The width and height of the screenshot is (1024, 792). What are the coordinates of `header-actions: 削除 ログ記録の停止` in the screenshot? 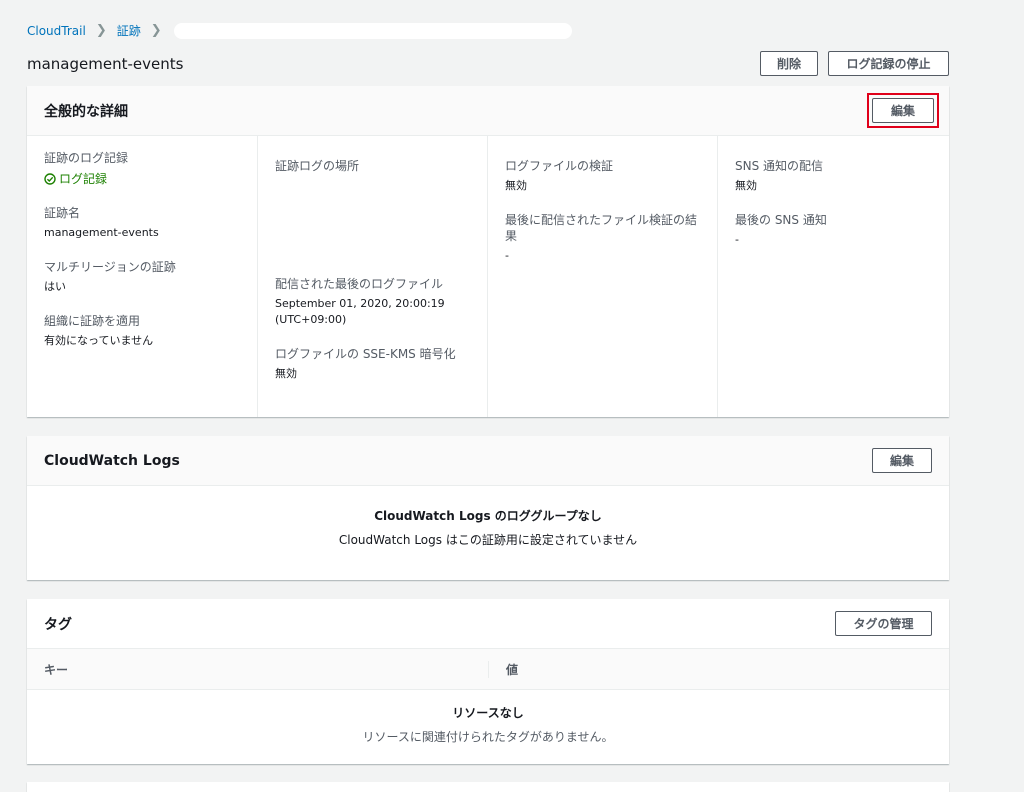 It's located at (854, 63).